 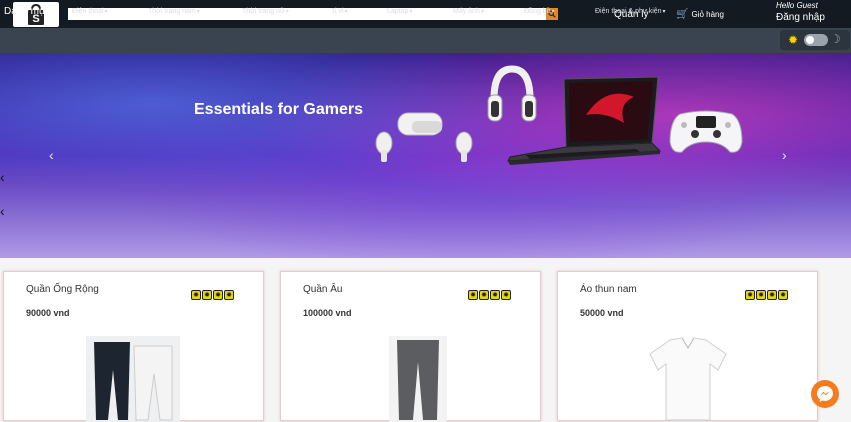 What do you see at coordinates (51, 155) in the screenshot?
I see `chevron-left-icon: ‹` at bounding box center [51, 155].